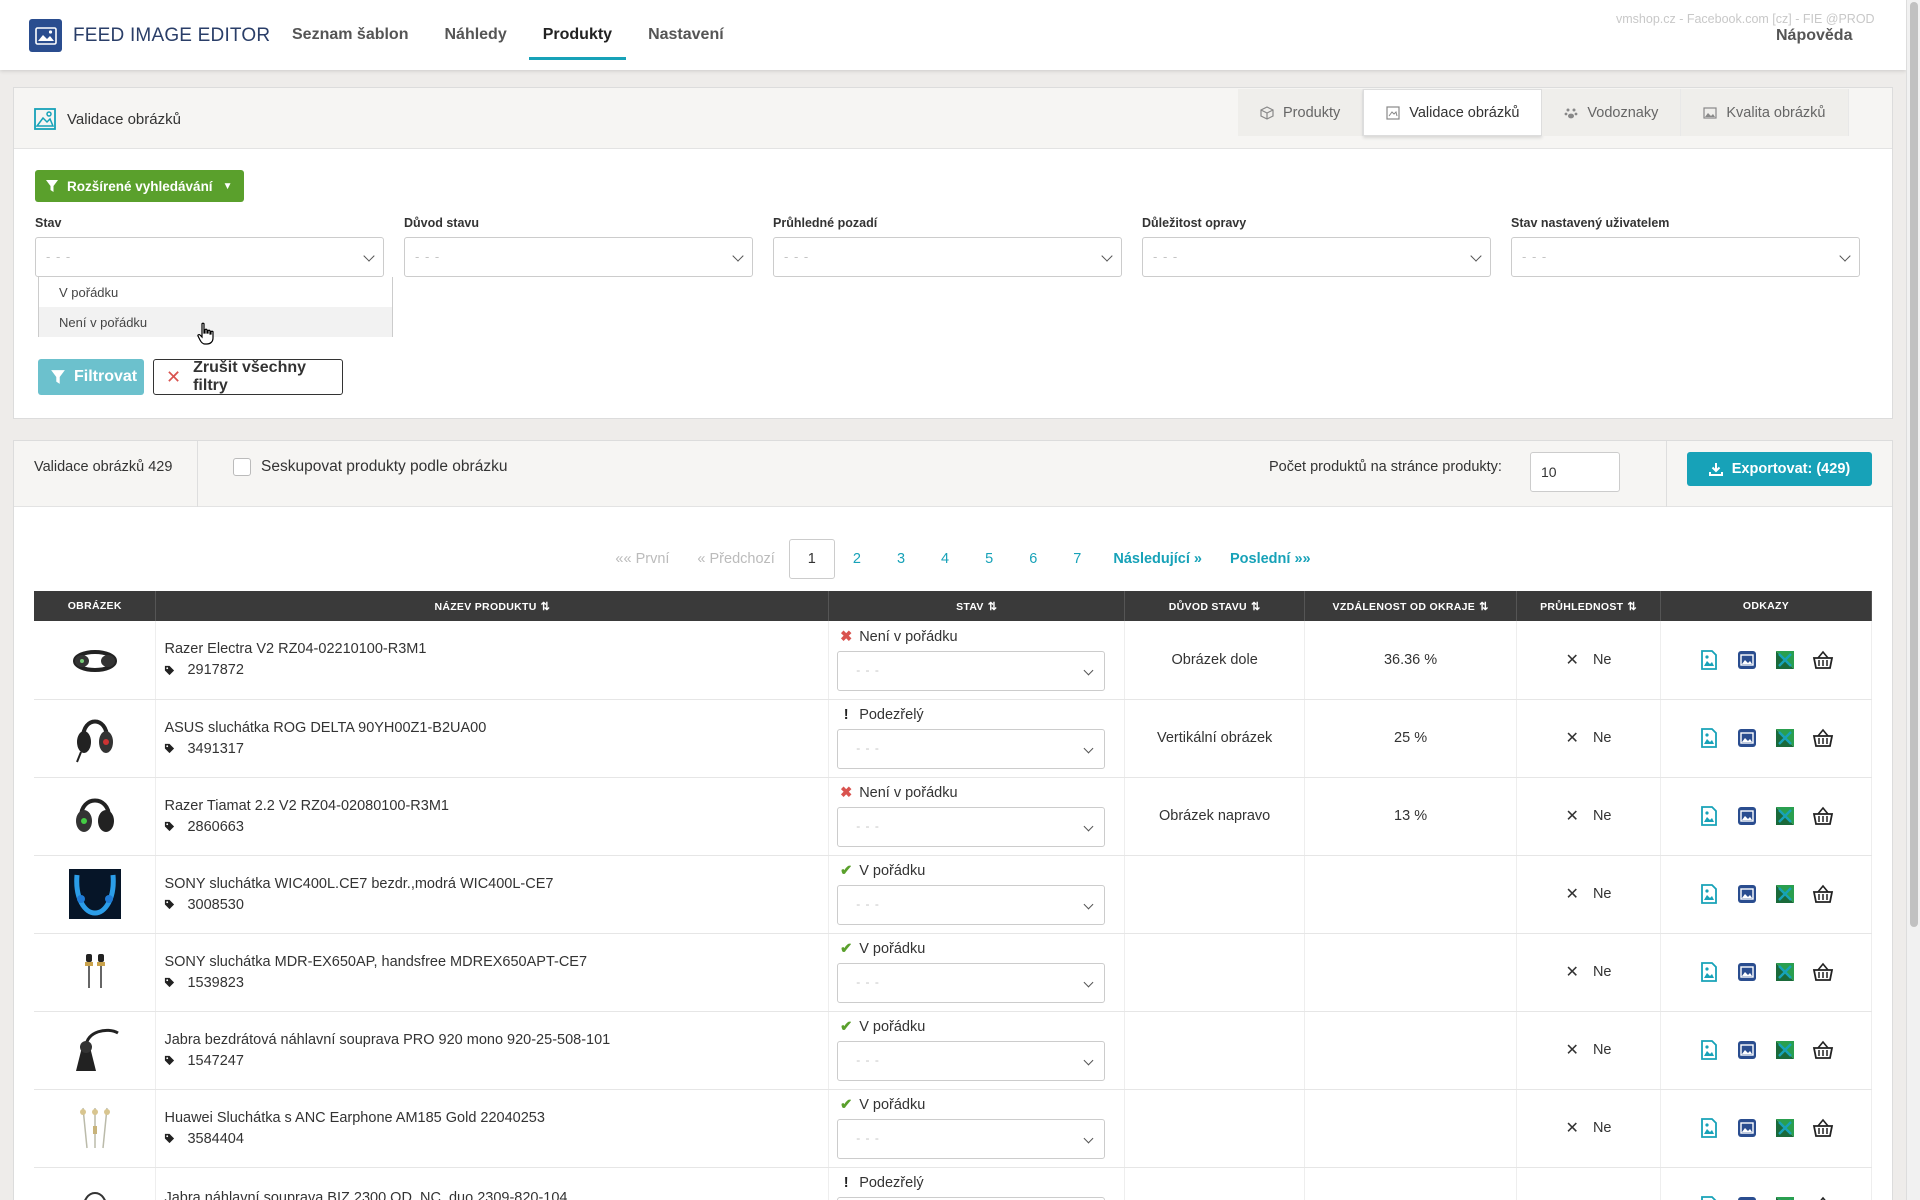 This screenshot has width=1920, height=1200. I want to click on reason-select: - - -, so click(578, 257).